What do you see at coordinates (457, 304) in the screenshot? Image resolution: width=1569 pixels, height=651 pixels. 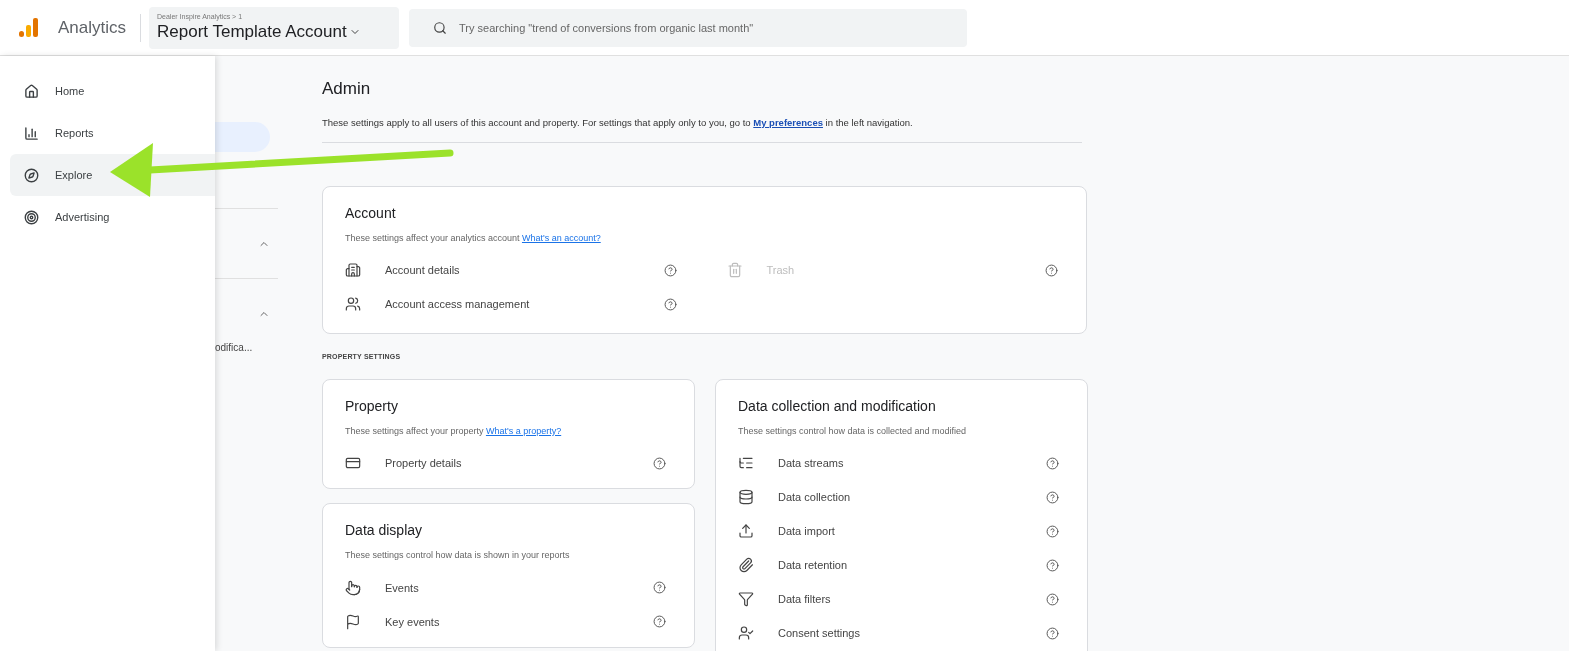 I see `setting-link: Account access management` at bounding box center [457, 304].